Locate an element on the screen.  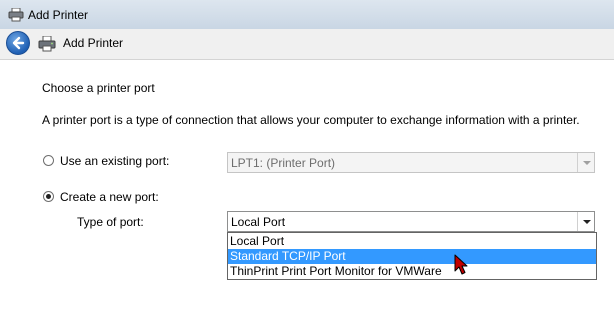
existing-port-radio is located at coordinates (48, 160).